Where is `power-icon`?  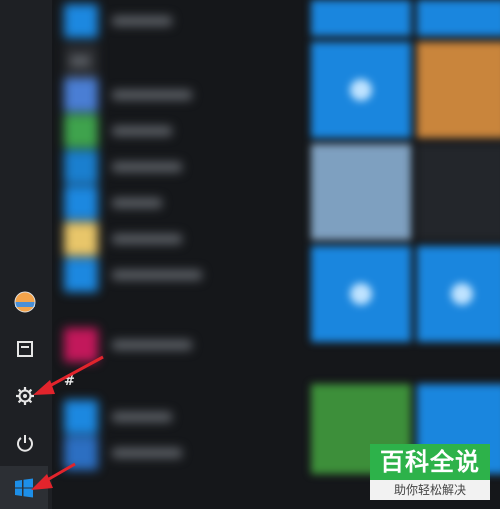
power-icon is located at coordinates (25, 443).